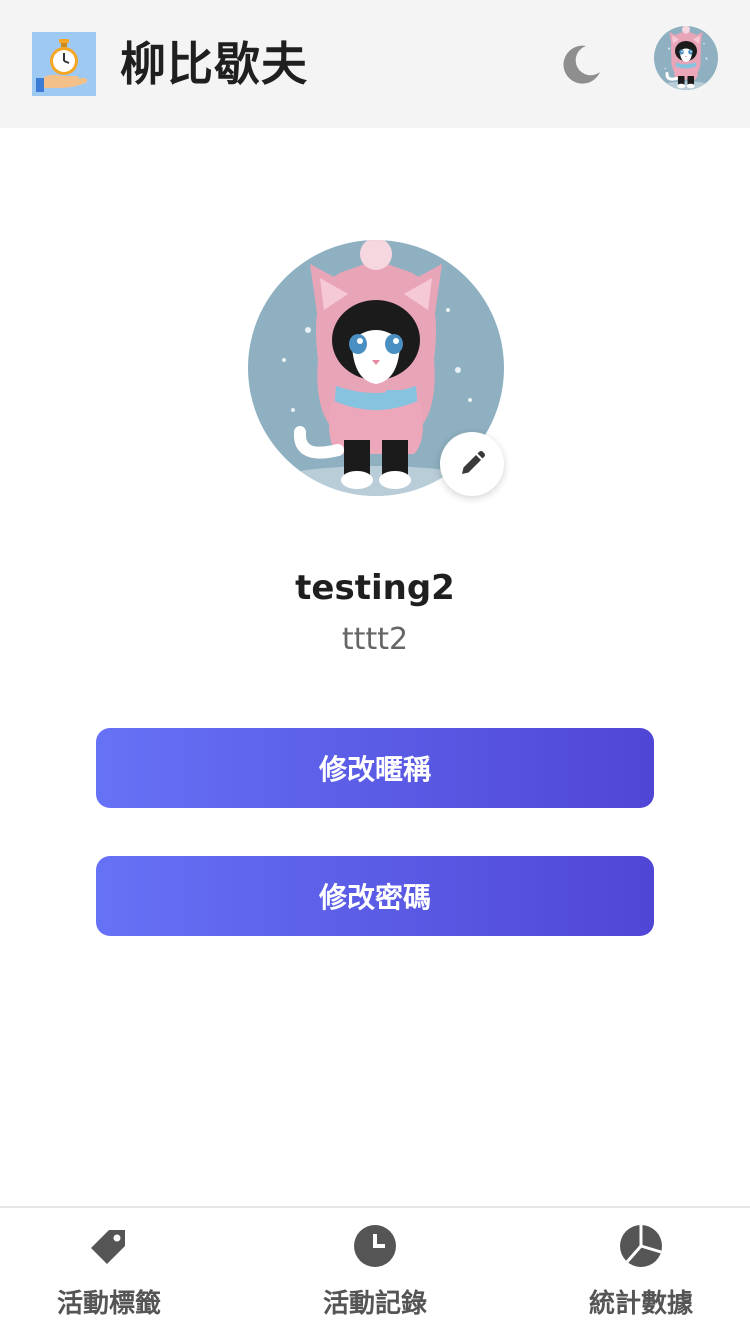 This screenshot has height=1334, width=750. I want to click on username: tttt2, so click(375, 639).